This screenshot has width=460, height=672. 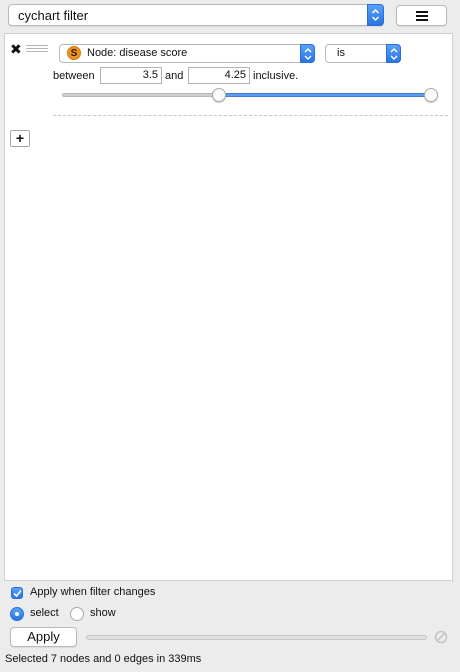 I want to click on select-radio-label: select, so click(x=44, y=613).